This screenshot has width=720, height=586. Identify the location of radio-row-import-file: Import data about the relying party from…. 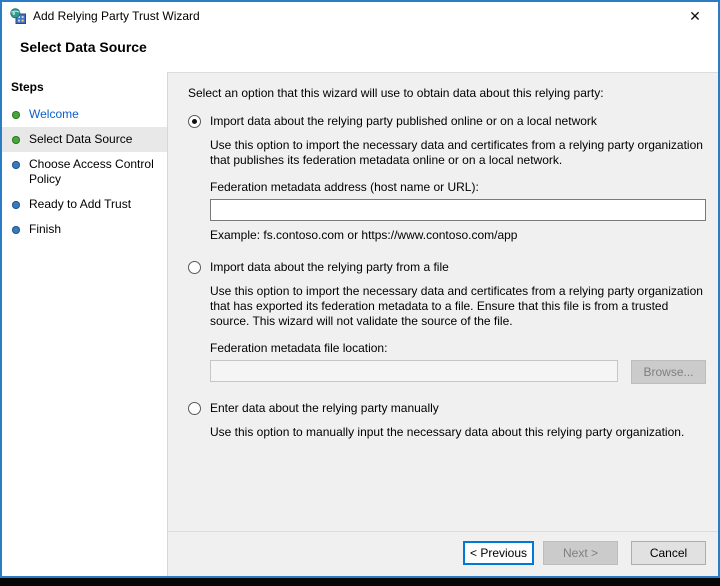
(447, 267).